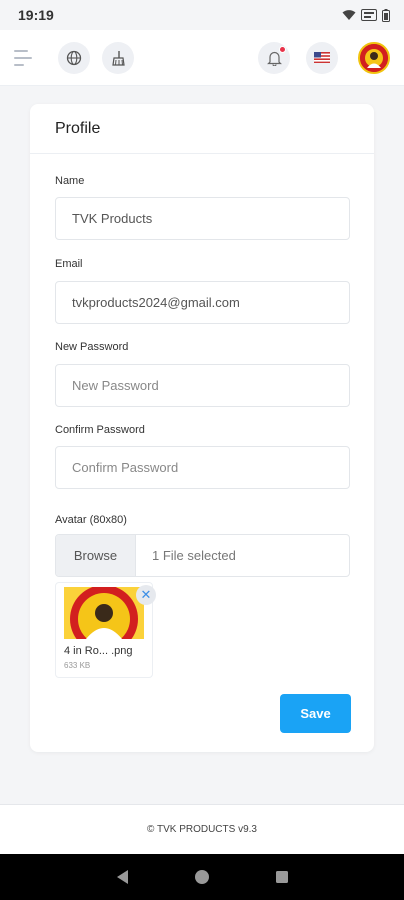  I want to click on new-password-label: New Password, so click(92, 347).